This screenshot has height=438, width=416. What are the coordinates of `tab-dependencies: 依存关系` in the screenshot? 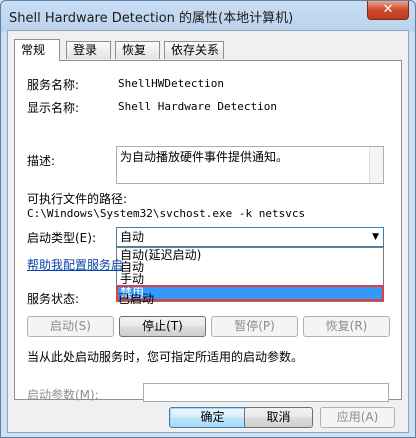 It's located at (194, 50).